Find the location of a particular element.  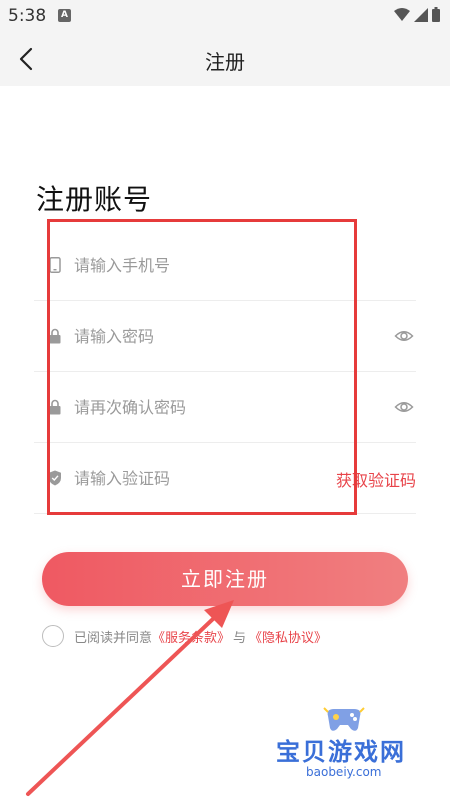

confirm-password-row is located at coordinates (225, 407).